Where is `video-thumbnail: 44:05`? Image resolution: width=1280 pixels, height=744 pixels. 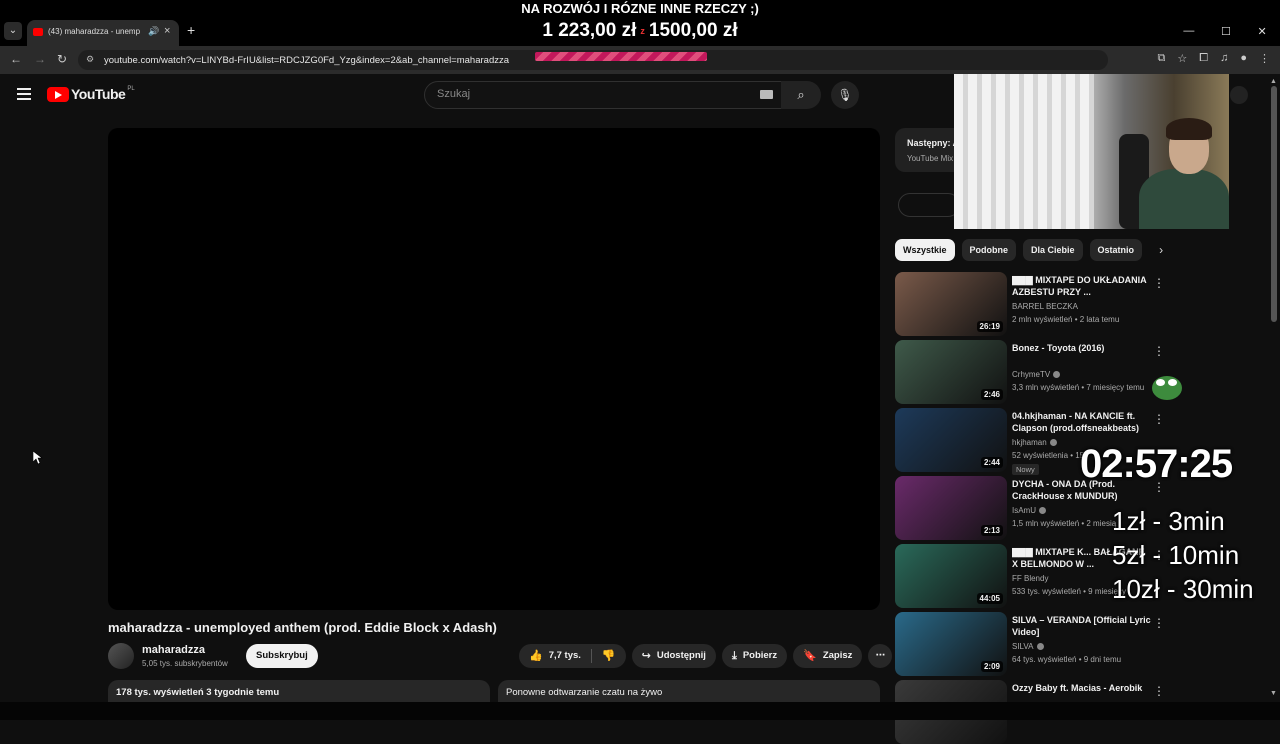 video-thumbnail: 44:05 is located at coordinates (951, 576).